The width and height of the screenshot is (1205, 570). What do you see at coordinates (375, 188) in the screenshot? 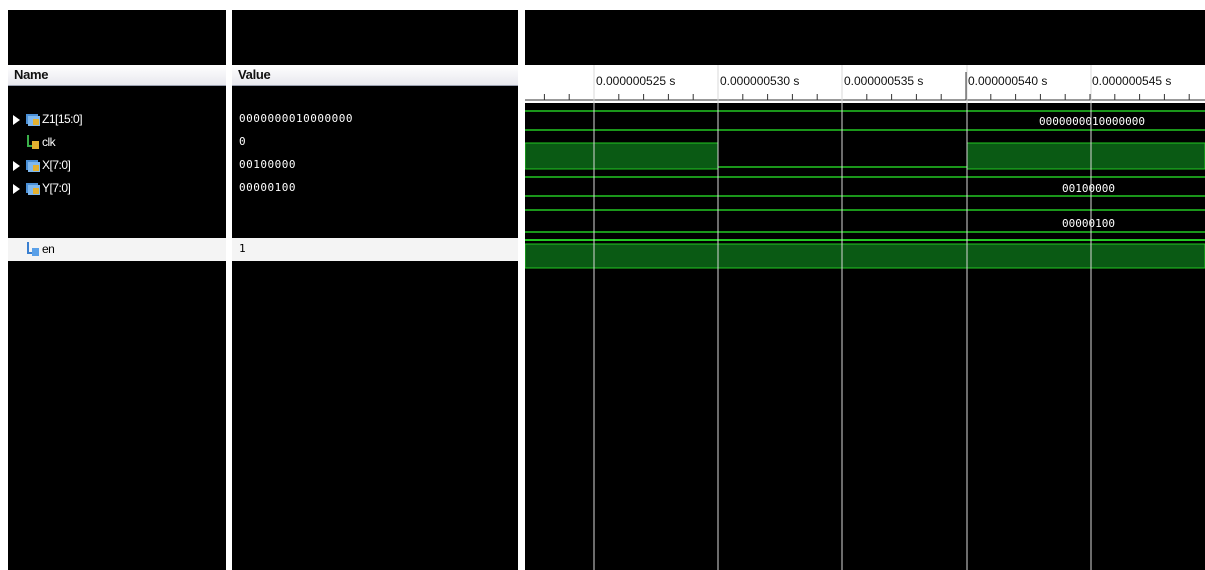
I see `value-row-y: 00000100` at bounding box center [375, 188].